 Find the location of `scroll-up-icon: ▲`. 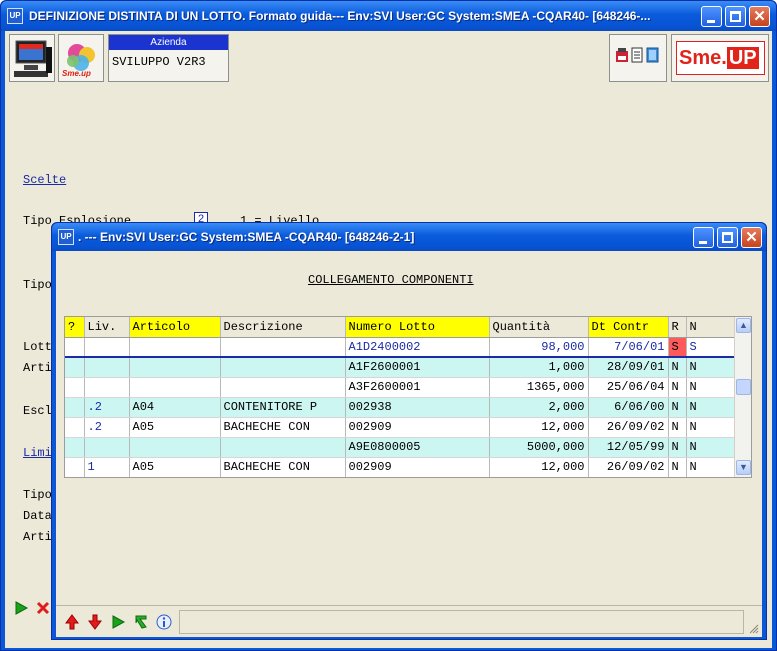

scroll-up-icon: ▲ is located at coordinates (743, 325).